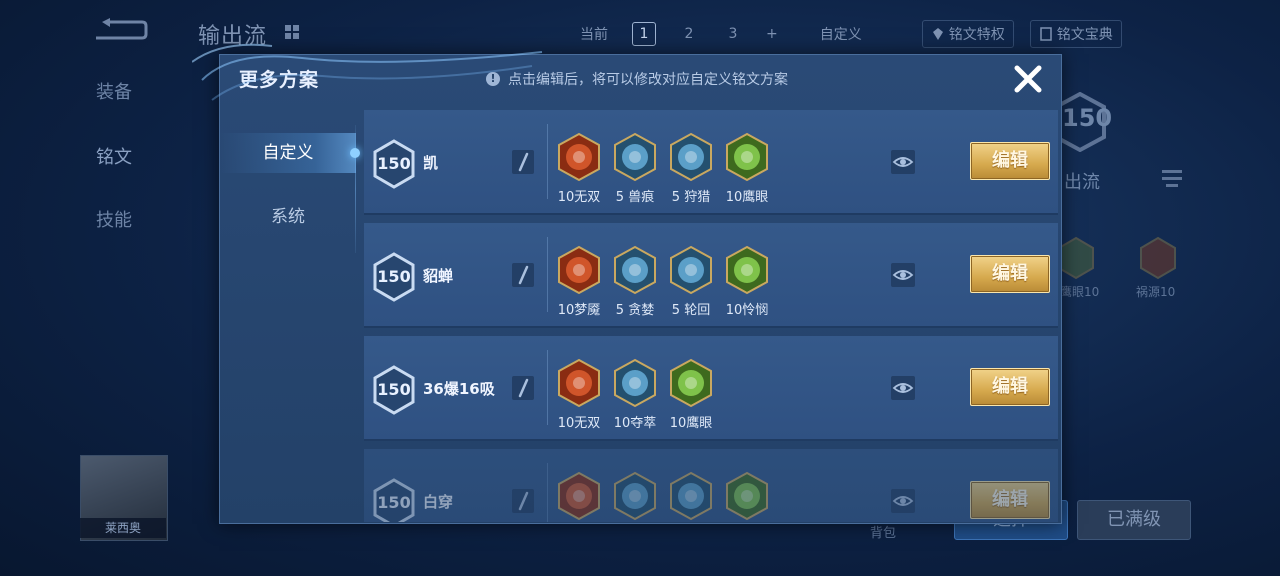 Image resolution: width=1280 pixels, height=576 pixels. I want to click on rune-book-button: 铭文宝典, so click(1075, 34).